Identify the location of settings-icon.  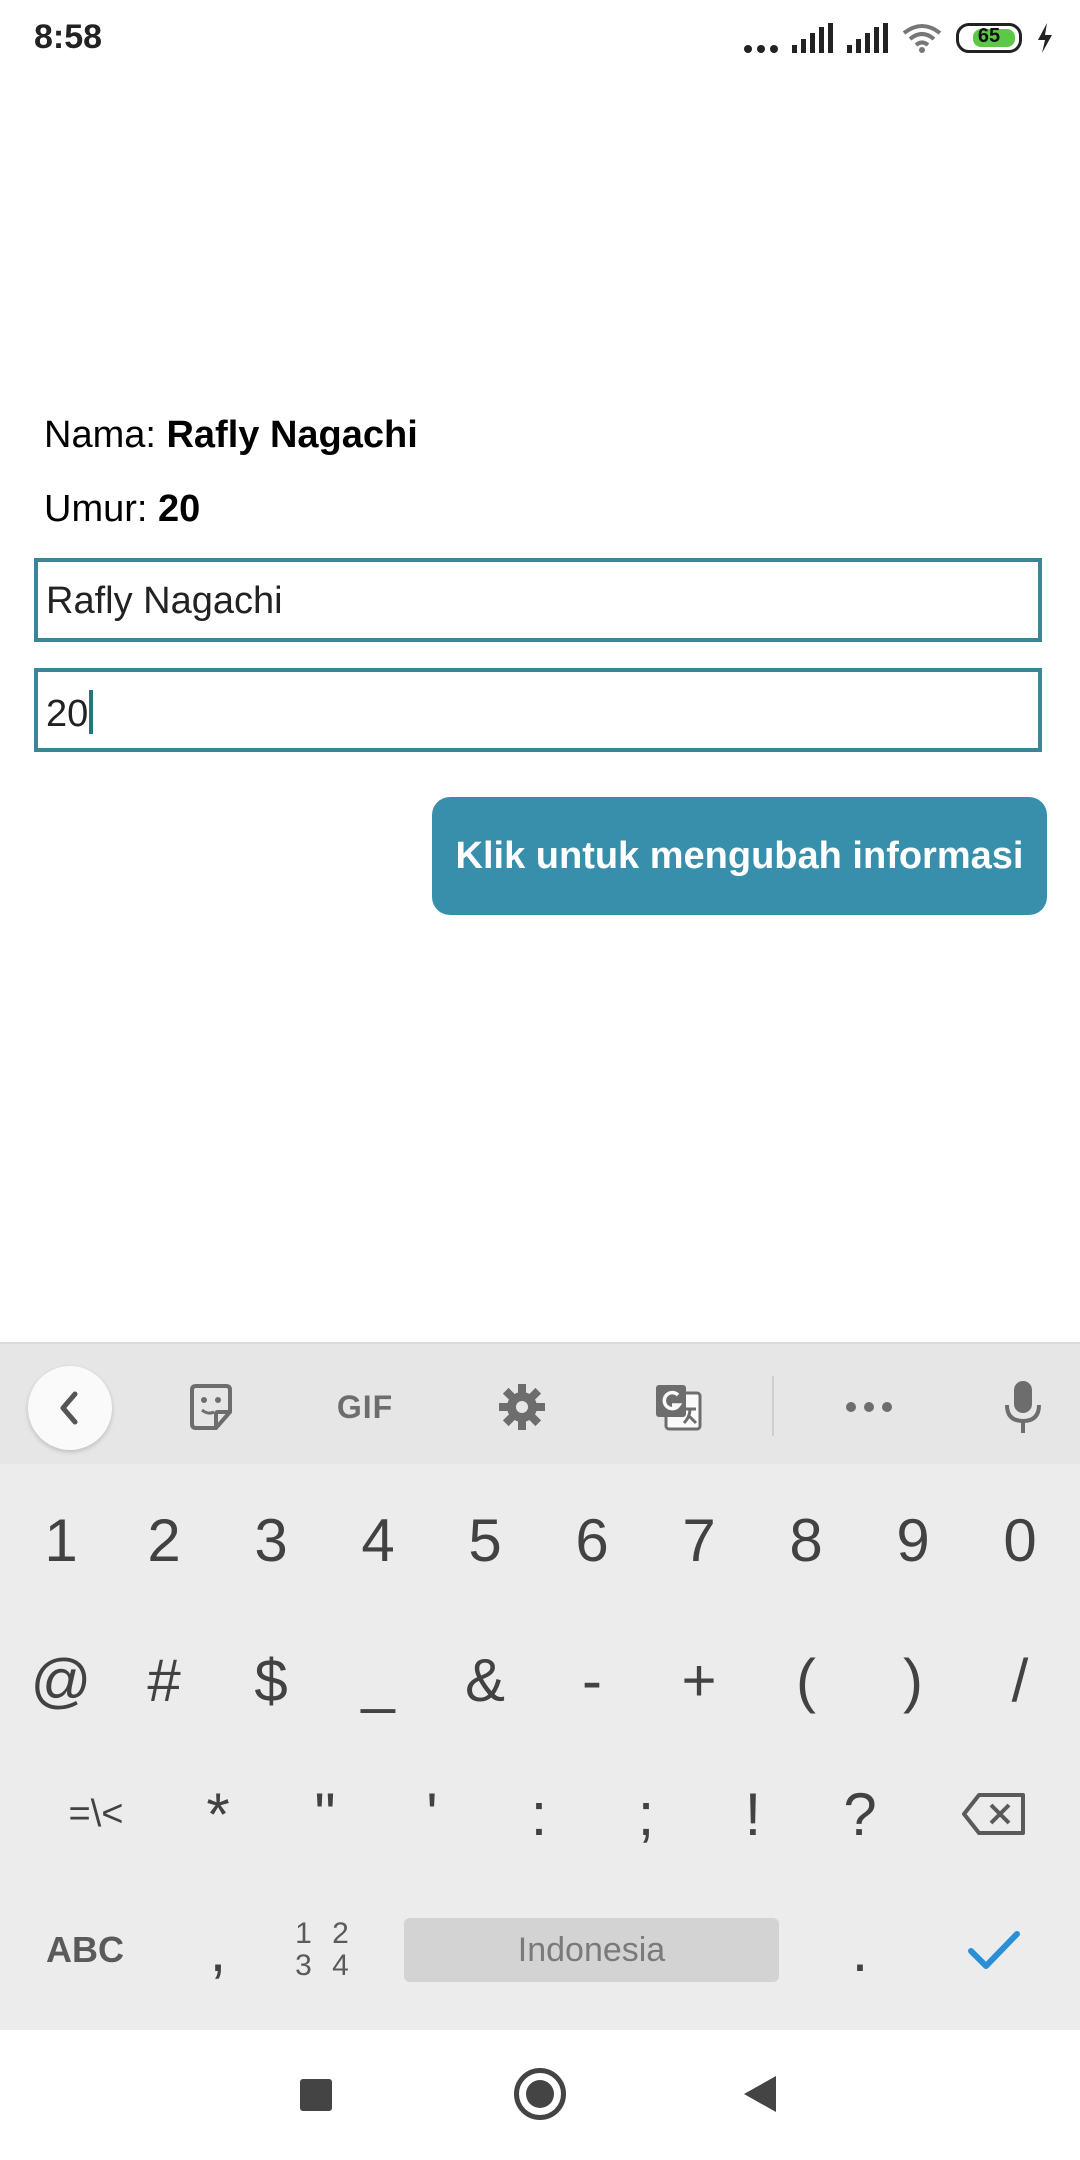
(522, 1407).